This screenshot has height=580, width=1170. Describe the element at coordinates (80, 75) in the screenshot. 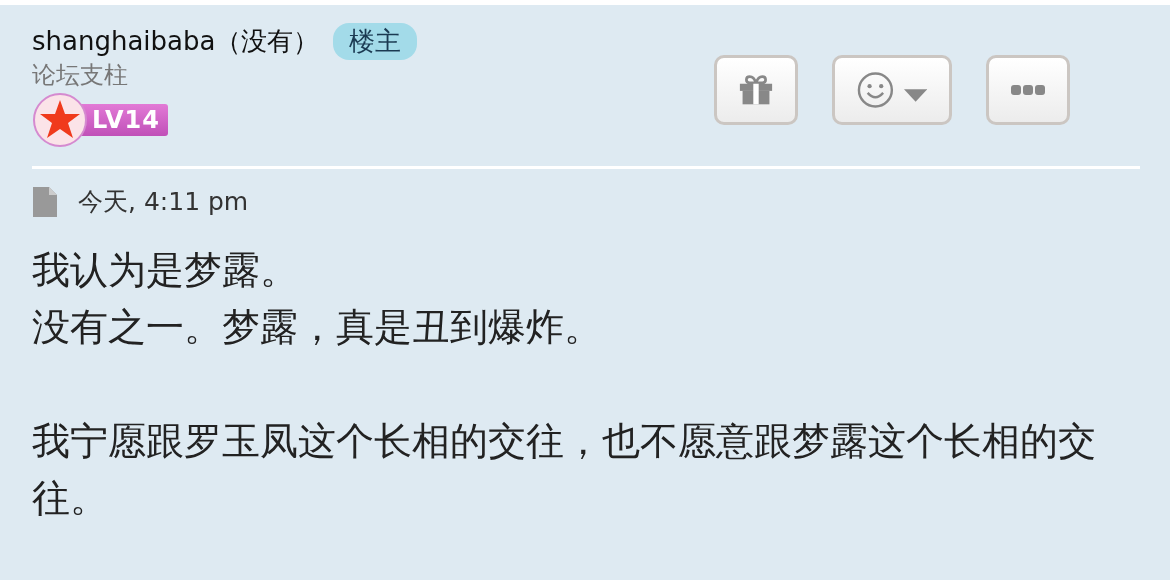

I see `user-title: 论坛支柱` at that location.